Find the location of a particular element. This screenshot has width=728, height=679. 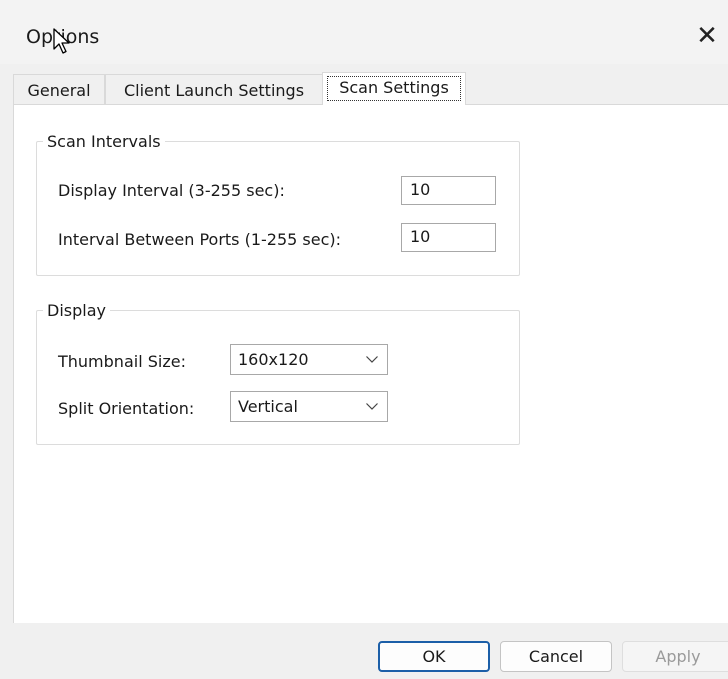

ports-interval-input: 10 is located at coordinates (448, 237).